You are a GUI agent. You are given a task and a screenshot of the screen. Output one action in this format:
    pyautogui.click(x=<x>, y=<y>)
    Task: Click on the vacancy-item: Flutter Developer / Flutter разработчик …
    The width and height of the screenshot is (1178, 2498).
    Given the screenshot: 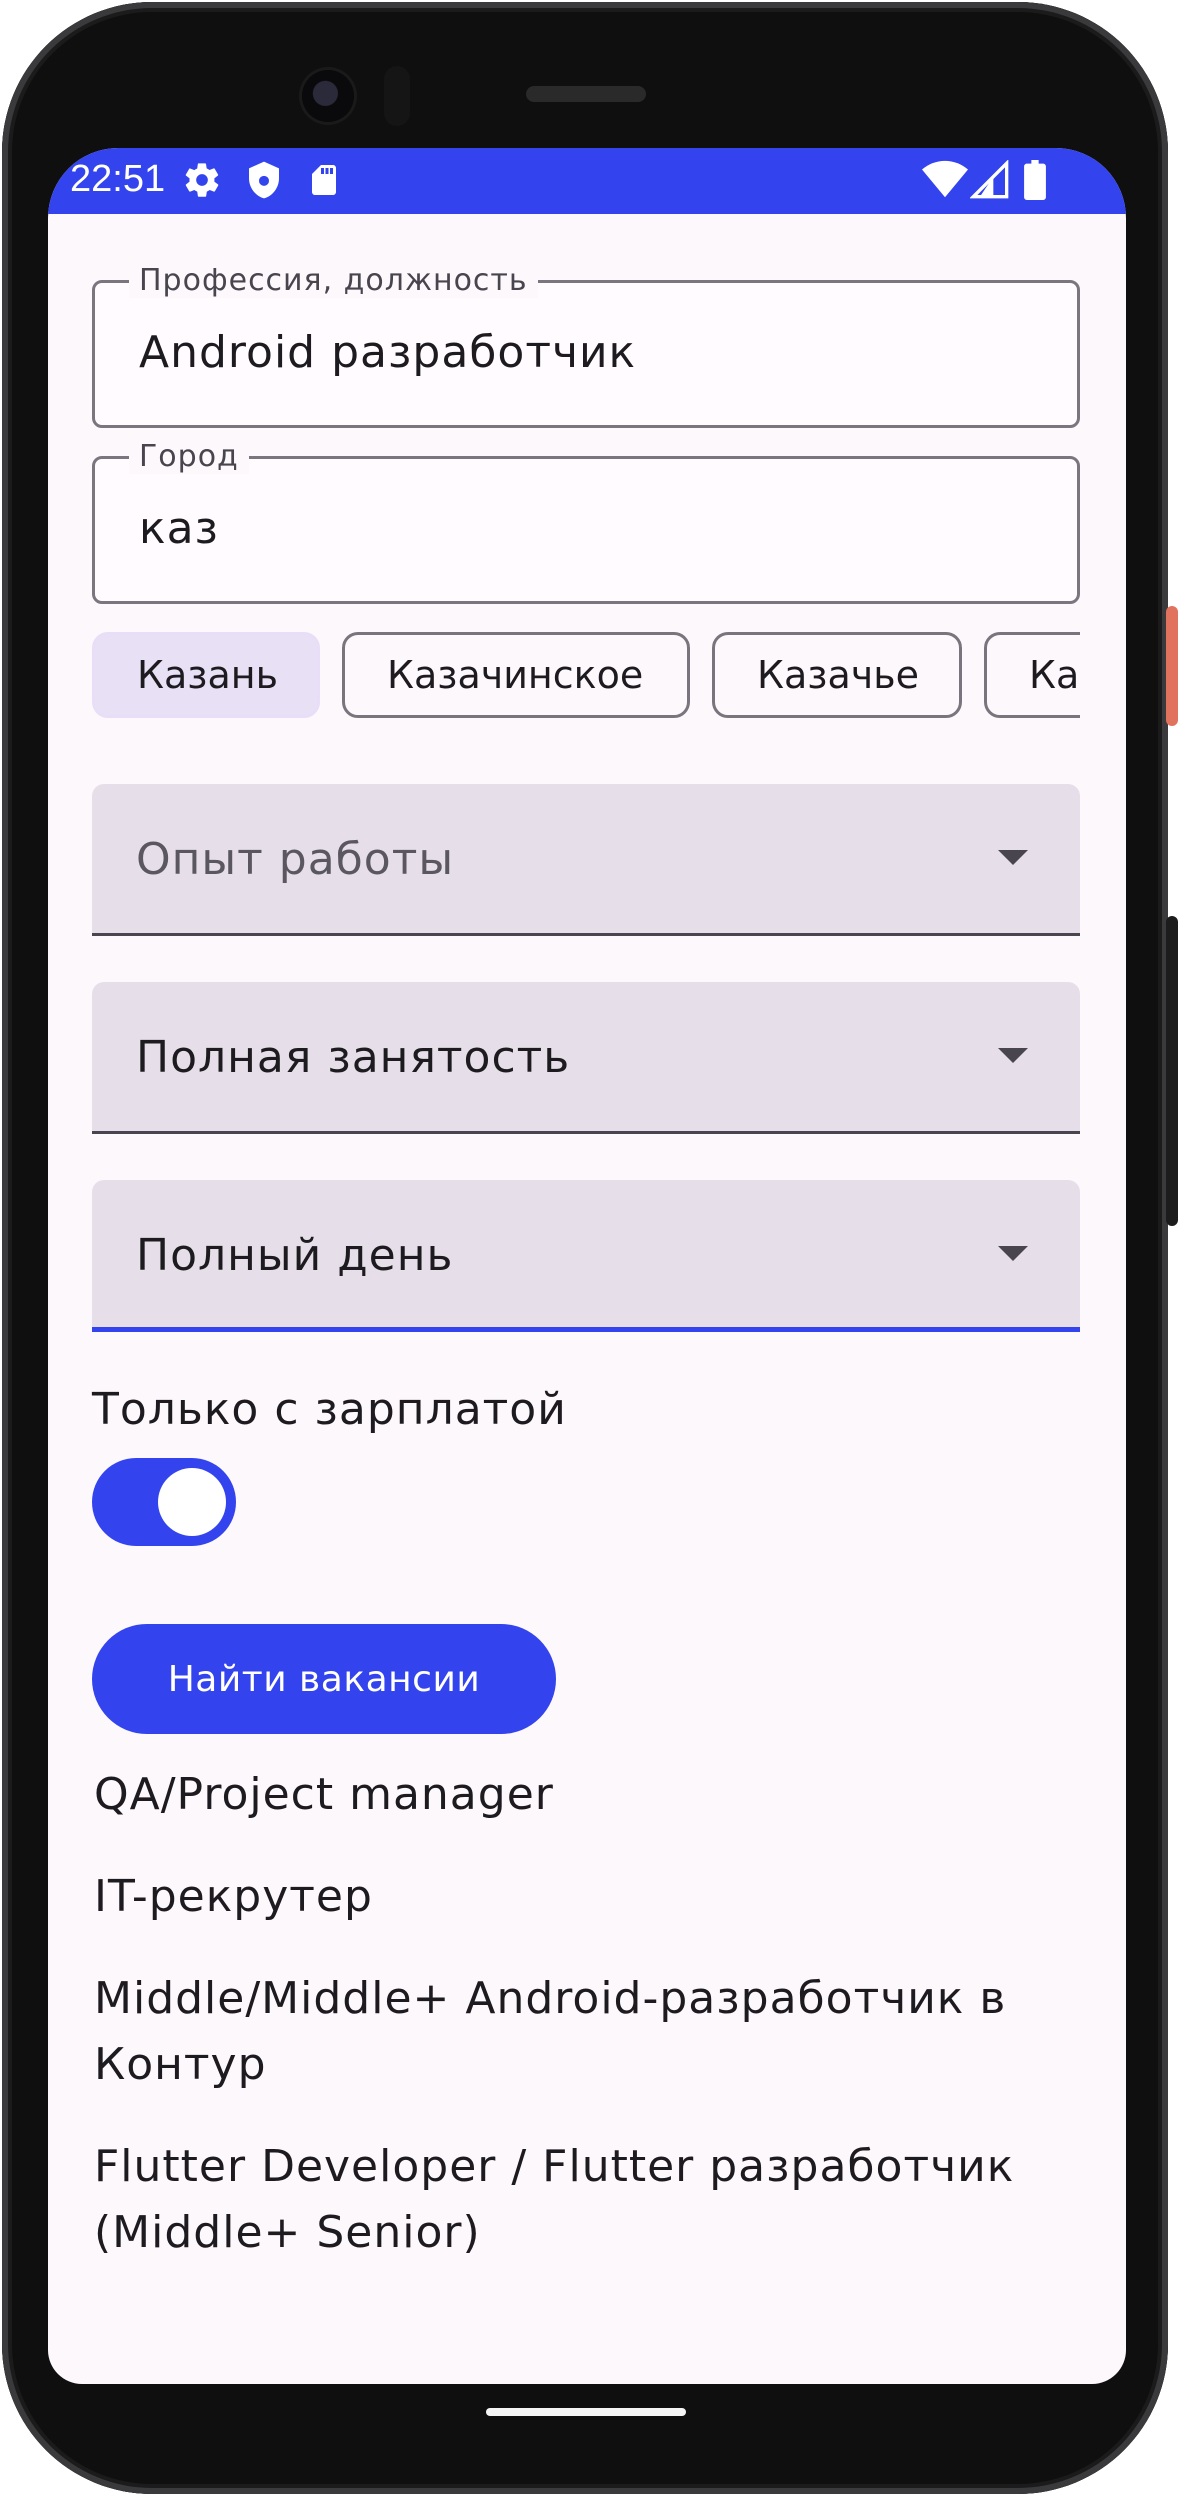 What is the action you would take?
    pyautogui.click(x=594, y=2200)
    